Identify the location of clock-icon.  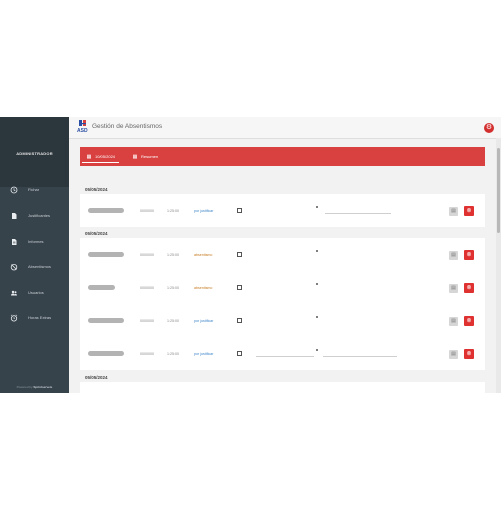
(14, 190).